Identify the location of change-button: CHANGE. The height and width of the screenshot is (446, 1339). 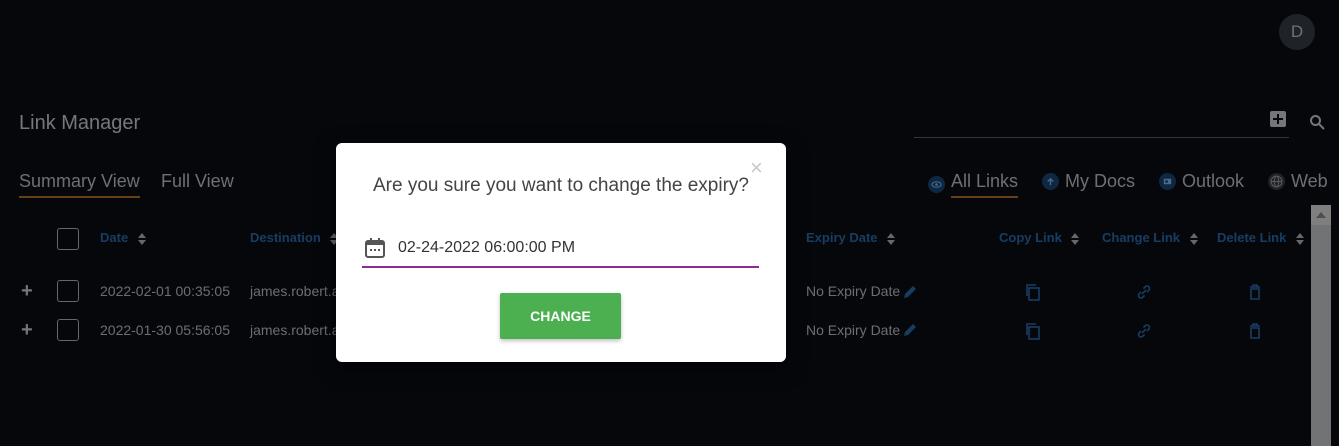
(560, 316).